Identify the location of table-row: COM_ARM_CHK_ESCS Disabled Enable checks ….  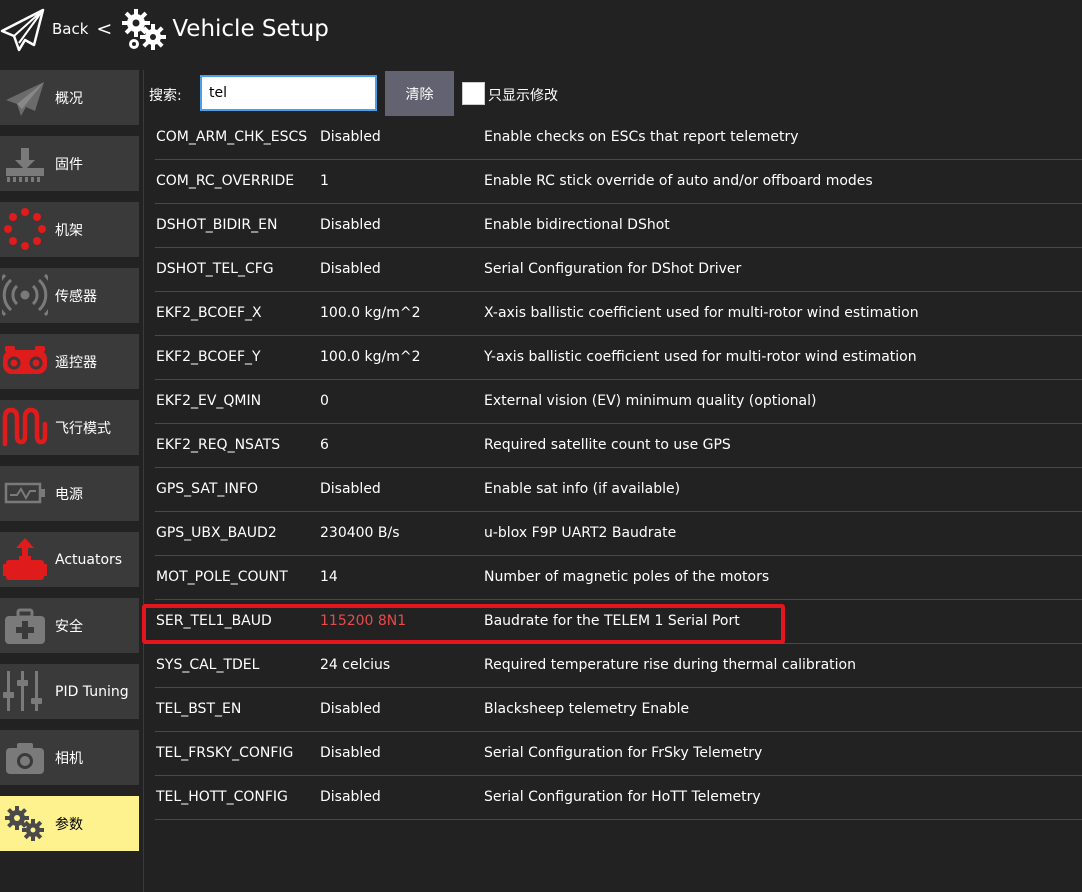
(618, 138).